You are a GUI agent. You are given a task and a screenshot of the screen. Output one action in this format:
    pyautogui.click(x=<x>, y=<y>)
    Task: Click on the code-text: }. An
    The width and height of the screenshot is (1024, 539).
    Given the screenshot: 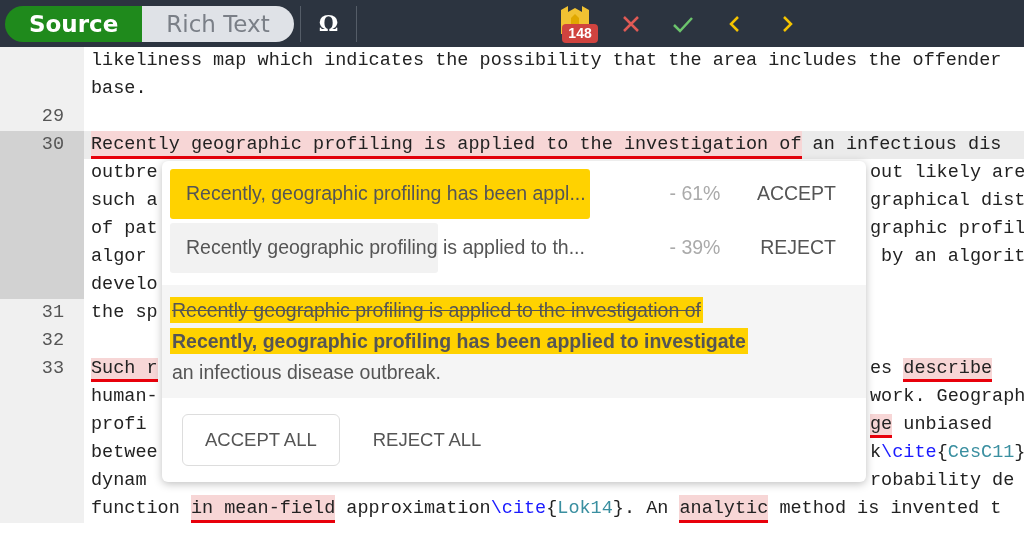 What is the action you would take?
    pyautogui.click(x=641, y=509)
    